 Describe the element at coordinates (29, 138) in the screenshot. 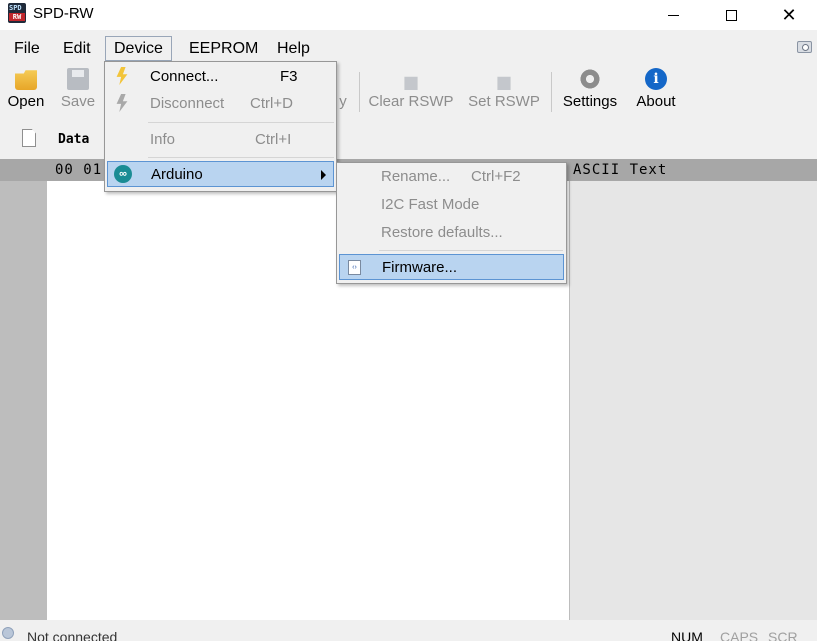

I see `document-icon` at that location.